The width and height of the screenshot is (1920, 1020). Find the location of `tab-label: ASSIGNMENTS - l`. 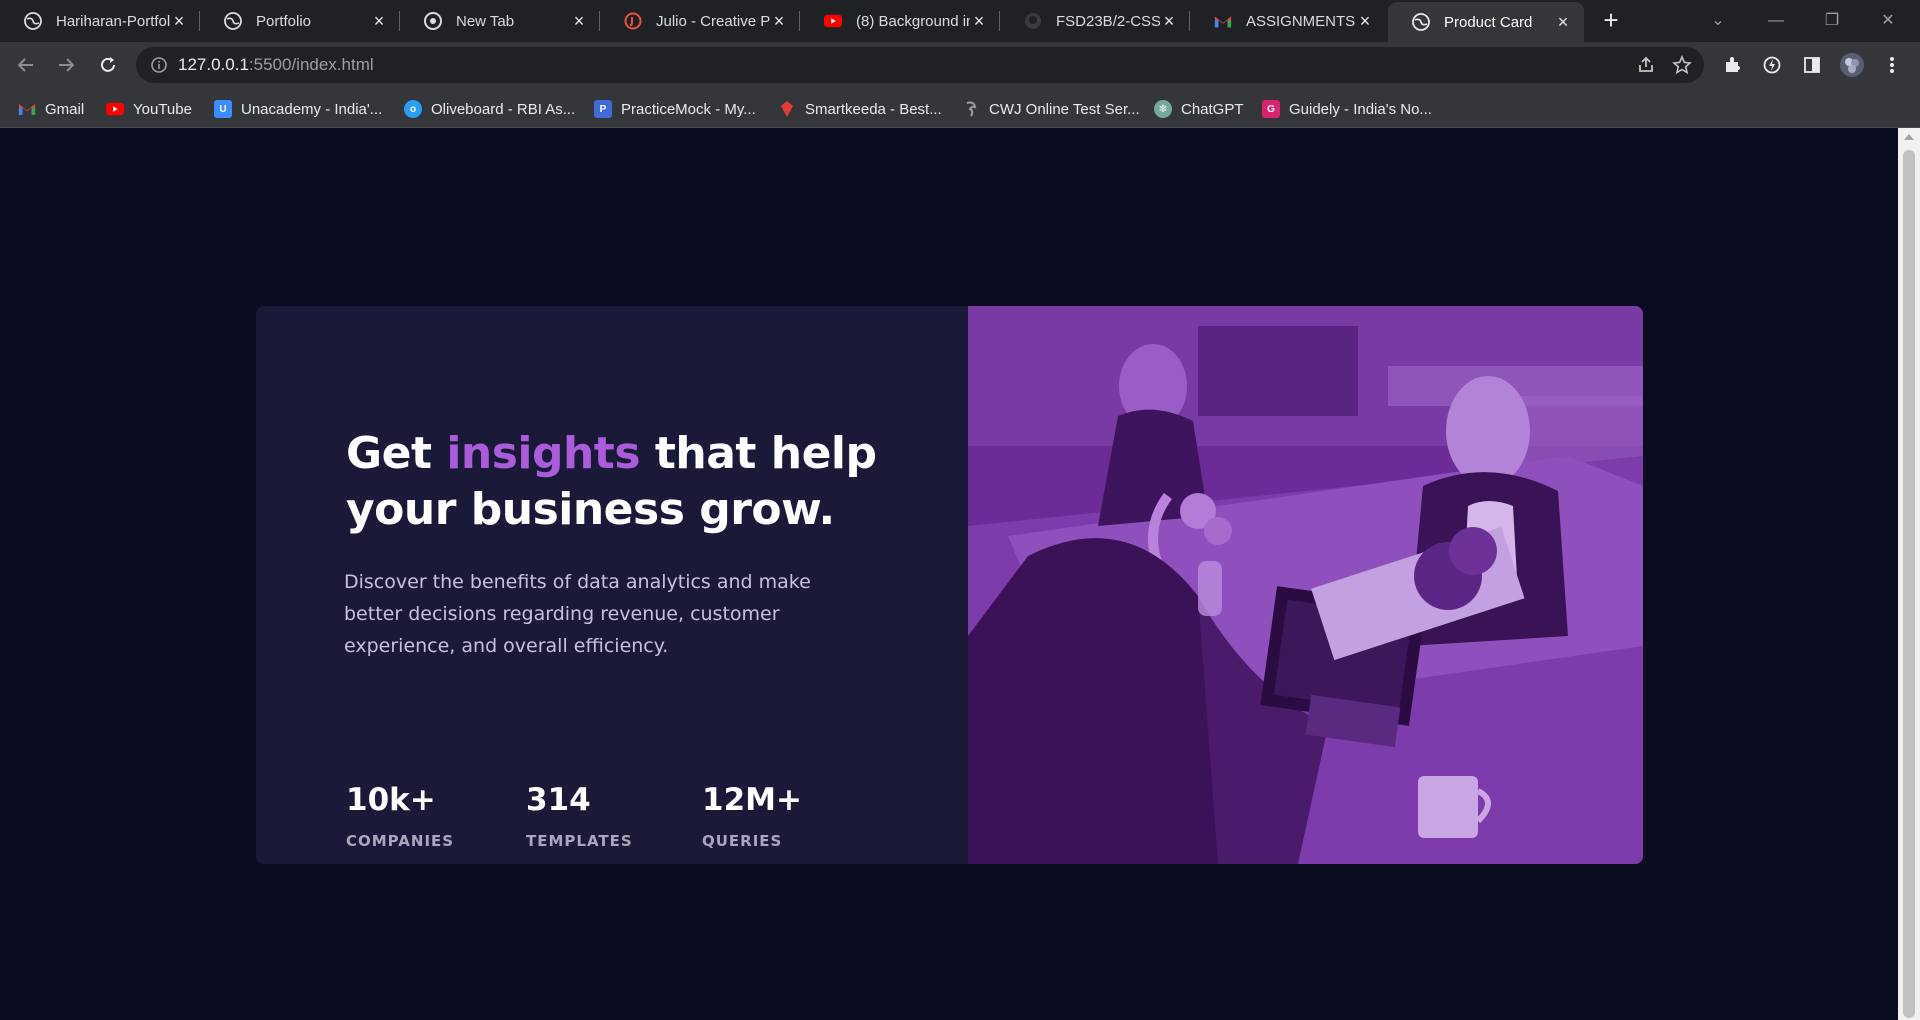

tab-label: ASSIGNMENTS - l is located at coordinates (1301, 21).